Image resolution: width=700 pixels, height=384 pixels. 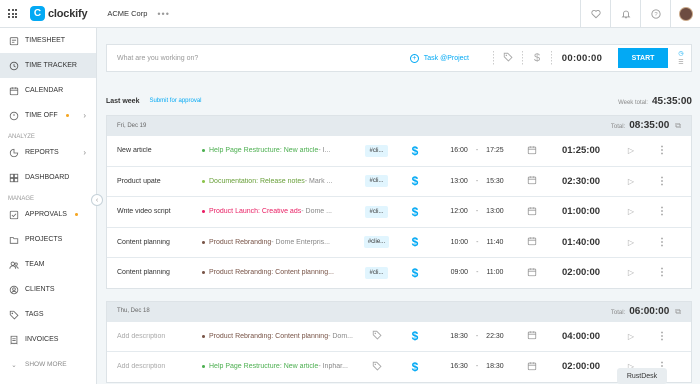 I want to click on sidebar-item-clients: CLIENTS, so click(x=48, y=289).